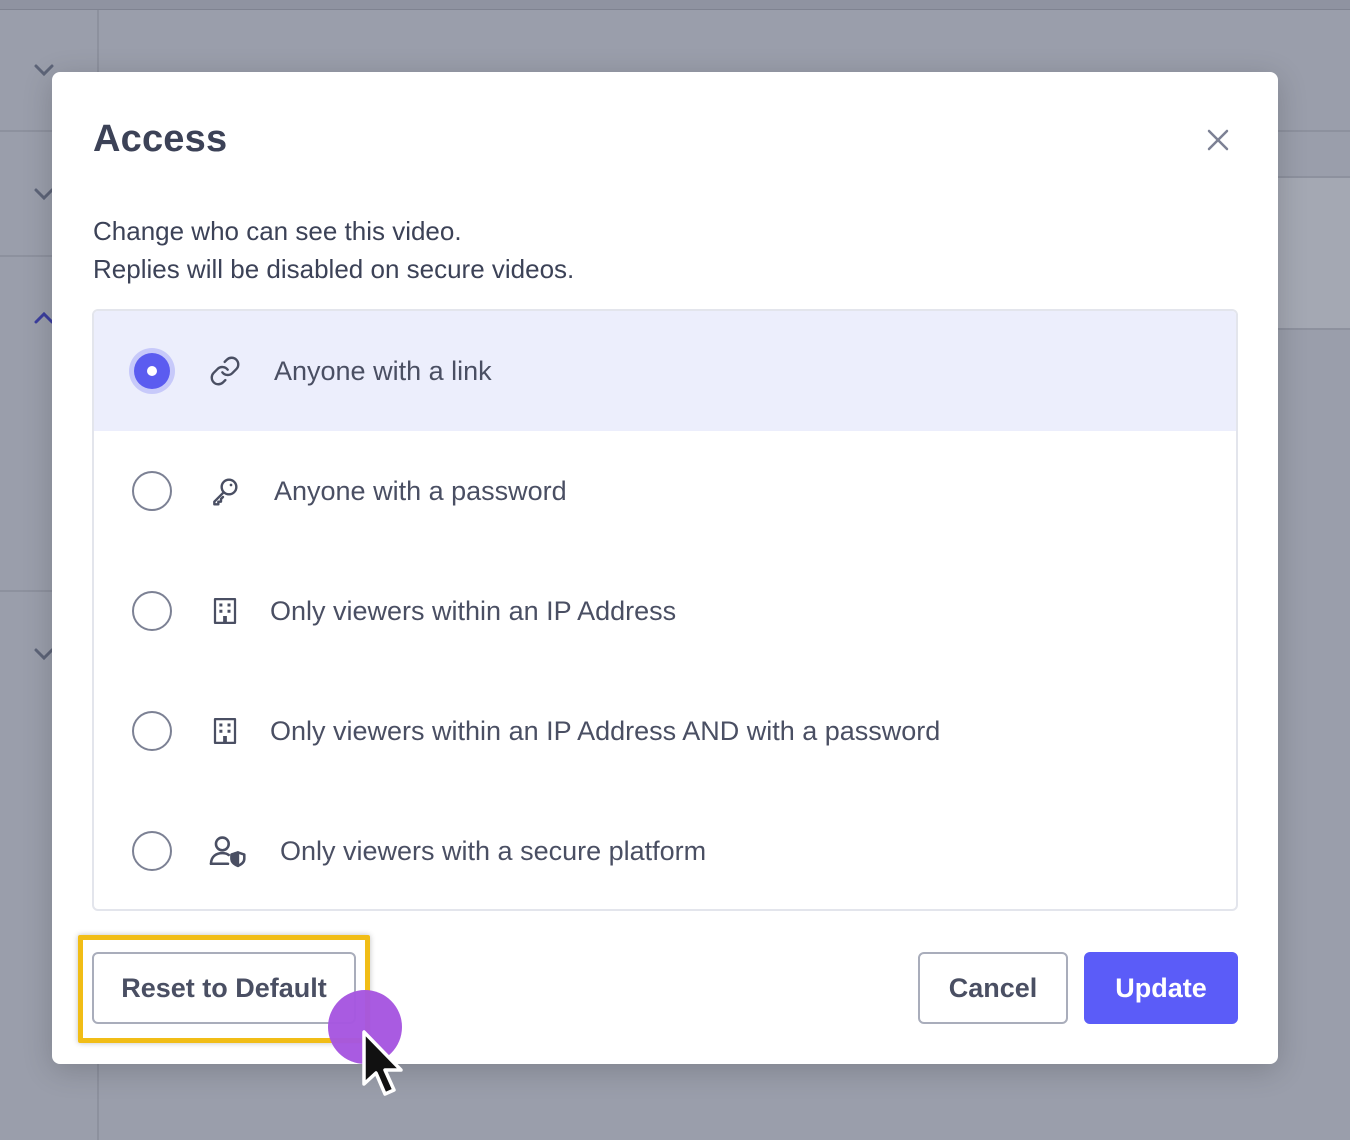 The height and width of the screenshot is (1140, 1350). I want to click on modal-title: Access, so click(160, 139).